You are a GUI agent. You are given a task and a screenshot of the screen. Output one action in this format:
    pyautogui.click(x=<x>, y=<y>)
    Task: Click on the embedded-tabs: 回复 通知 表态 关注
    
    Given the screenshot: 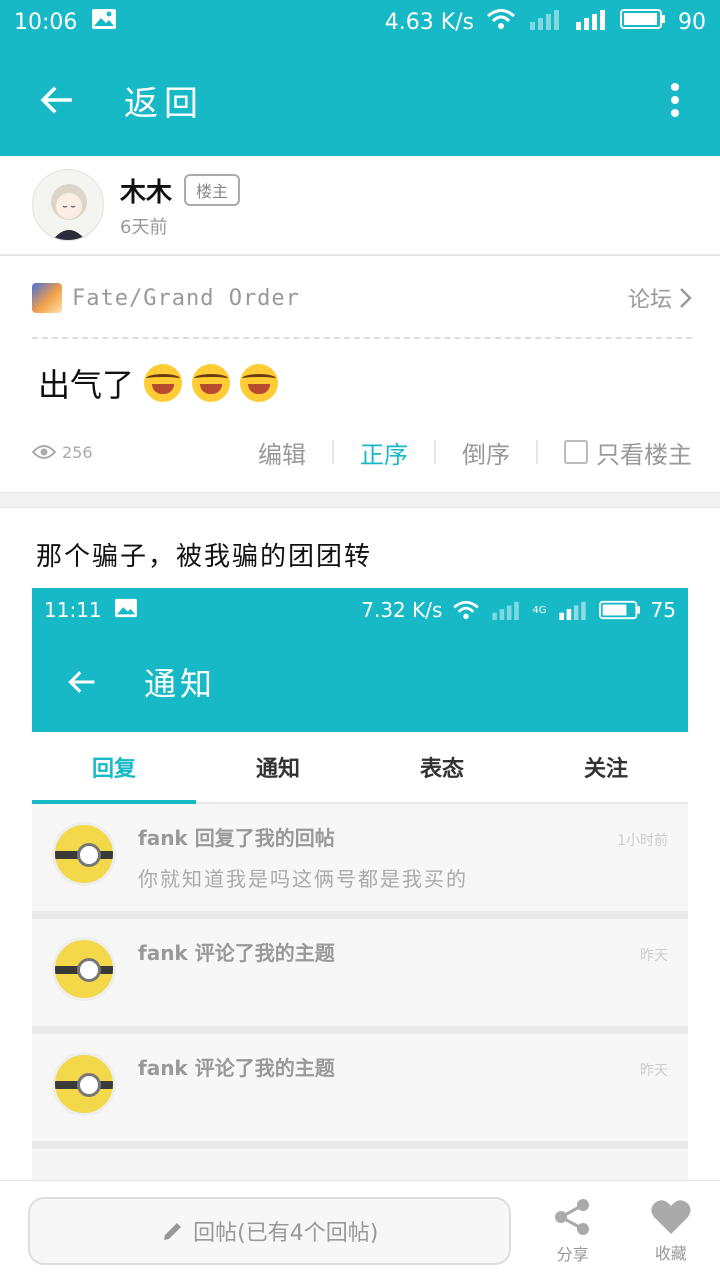 What is the action you would take?
    pyautogui.click(x=360, y=768)
    